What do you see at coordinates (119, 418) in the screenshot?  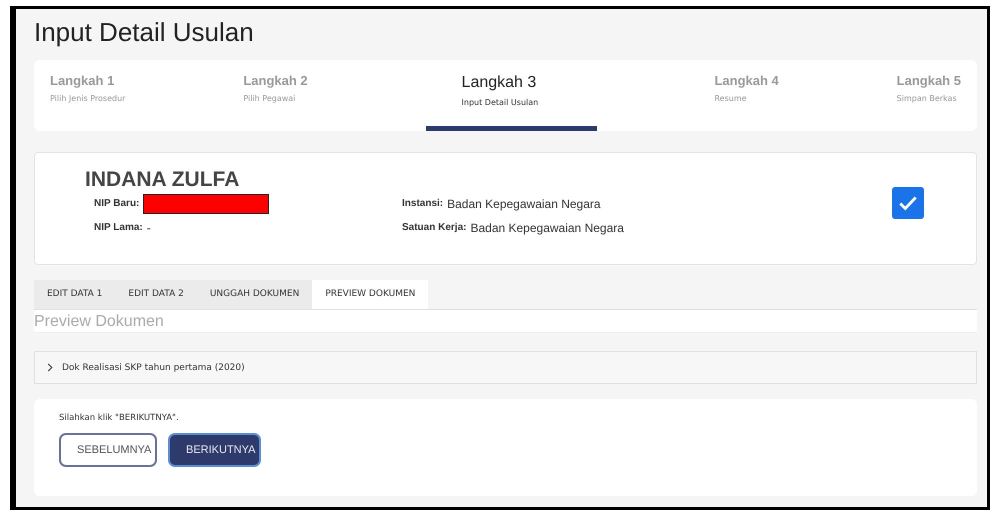 I see `instruction-text: Silahkan klik "BERIKUTNYA".` at bounding box center [119, 418].